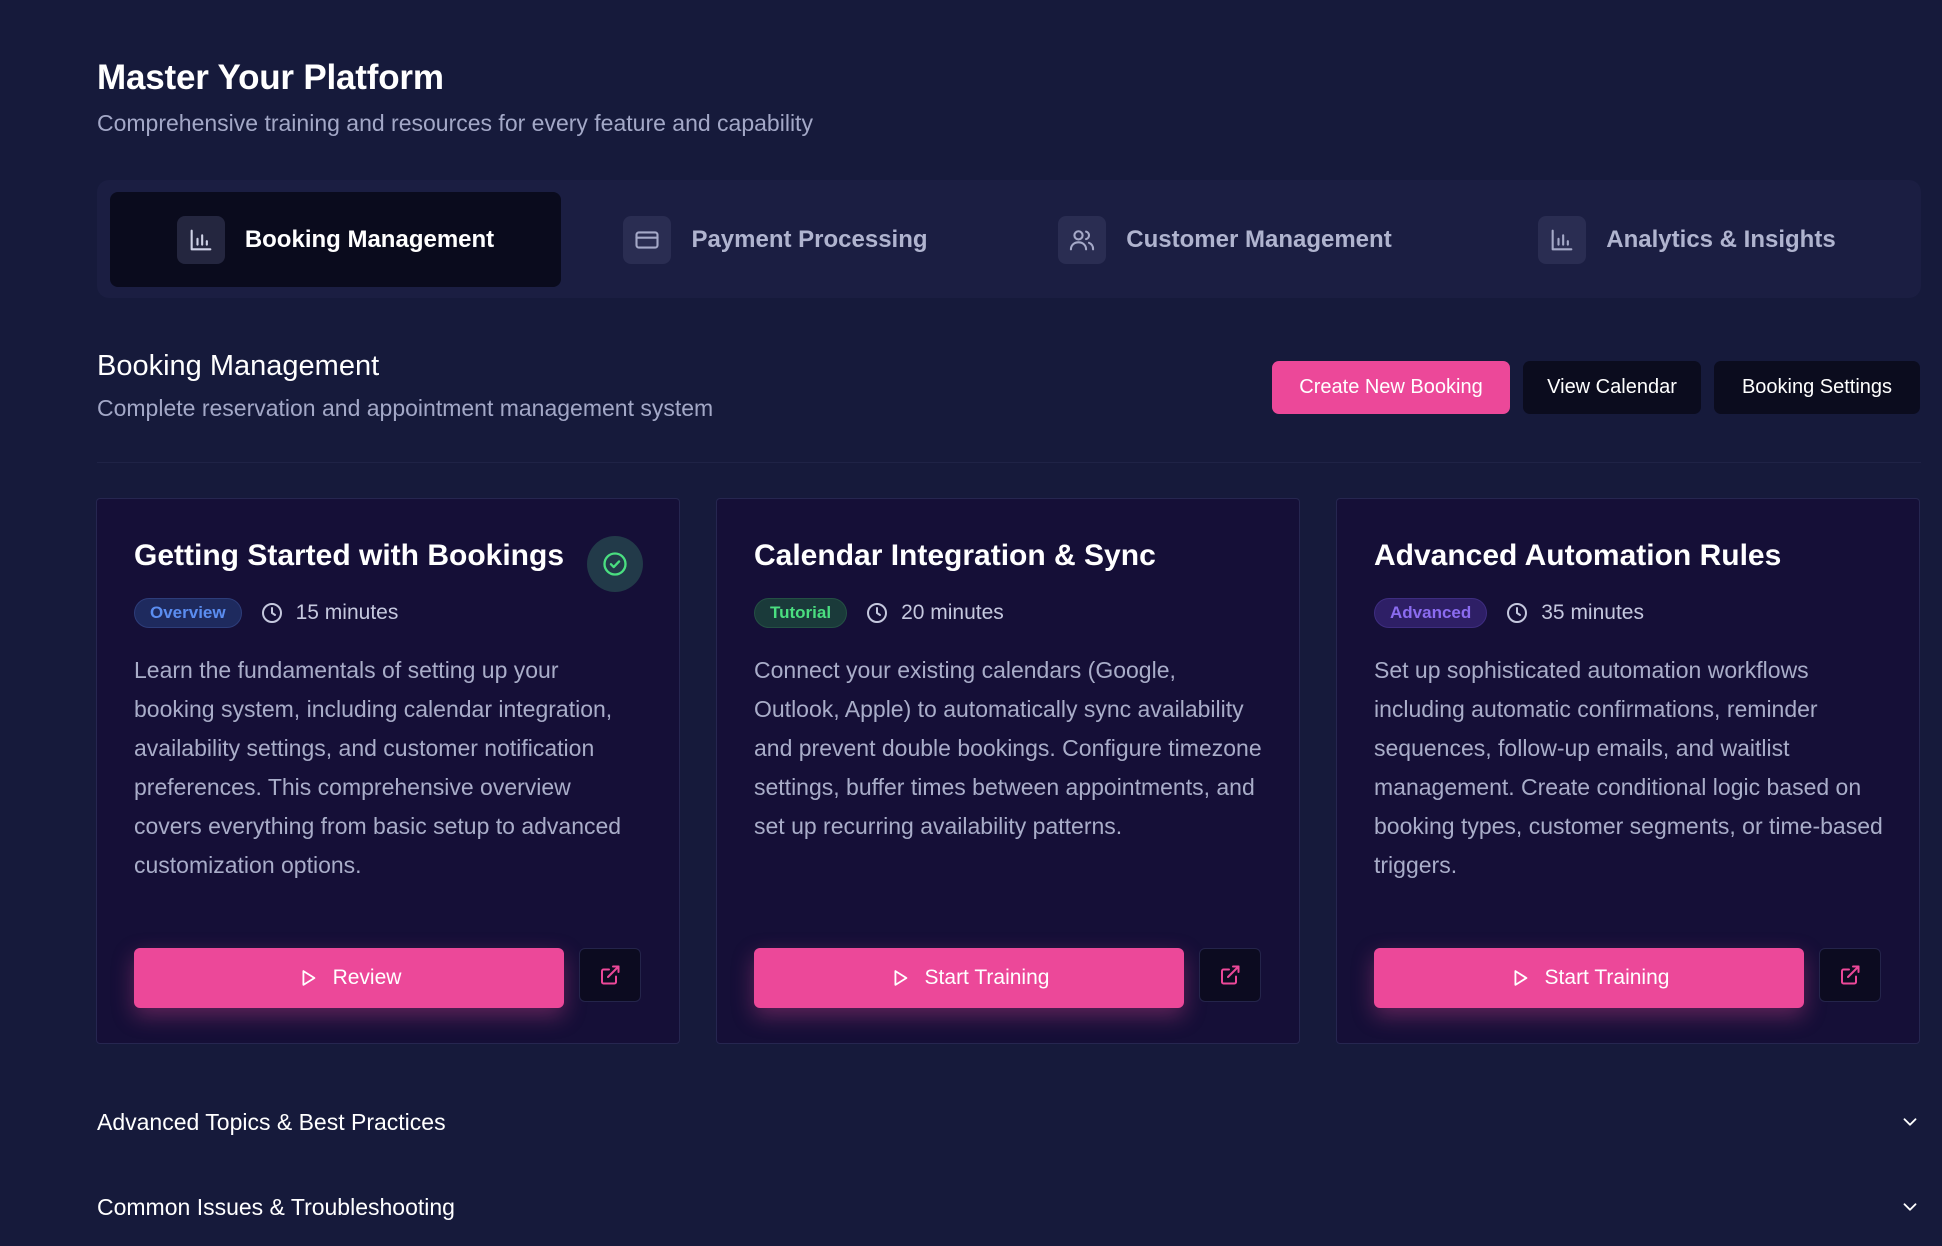 This screenshot has height=1246, width=1942. I want to click on cta-label: Review, so click(367, 977).